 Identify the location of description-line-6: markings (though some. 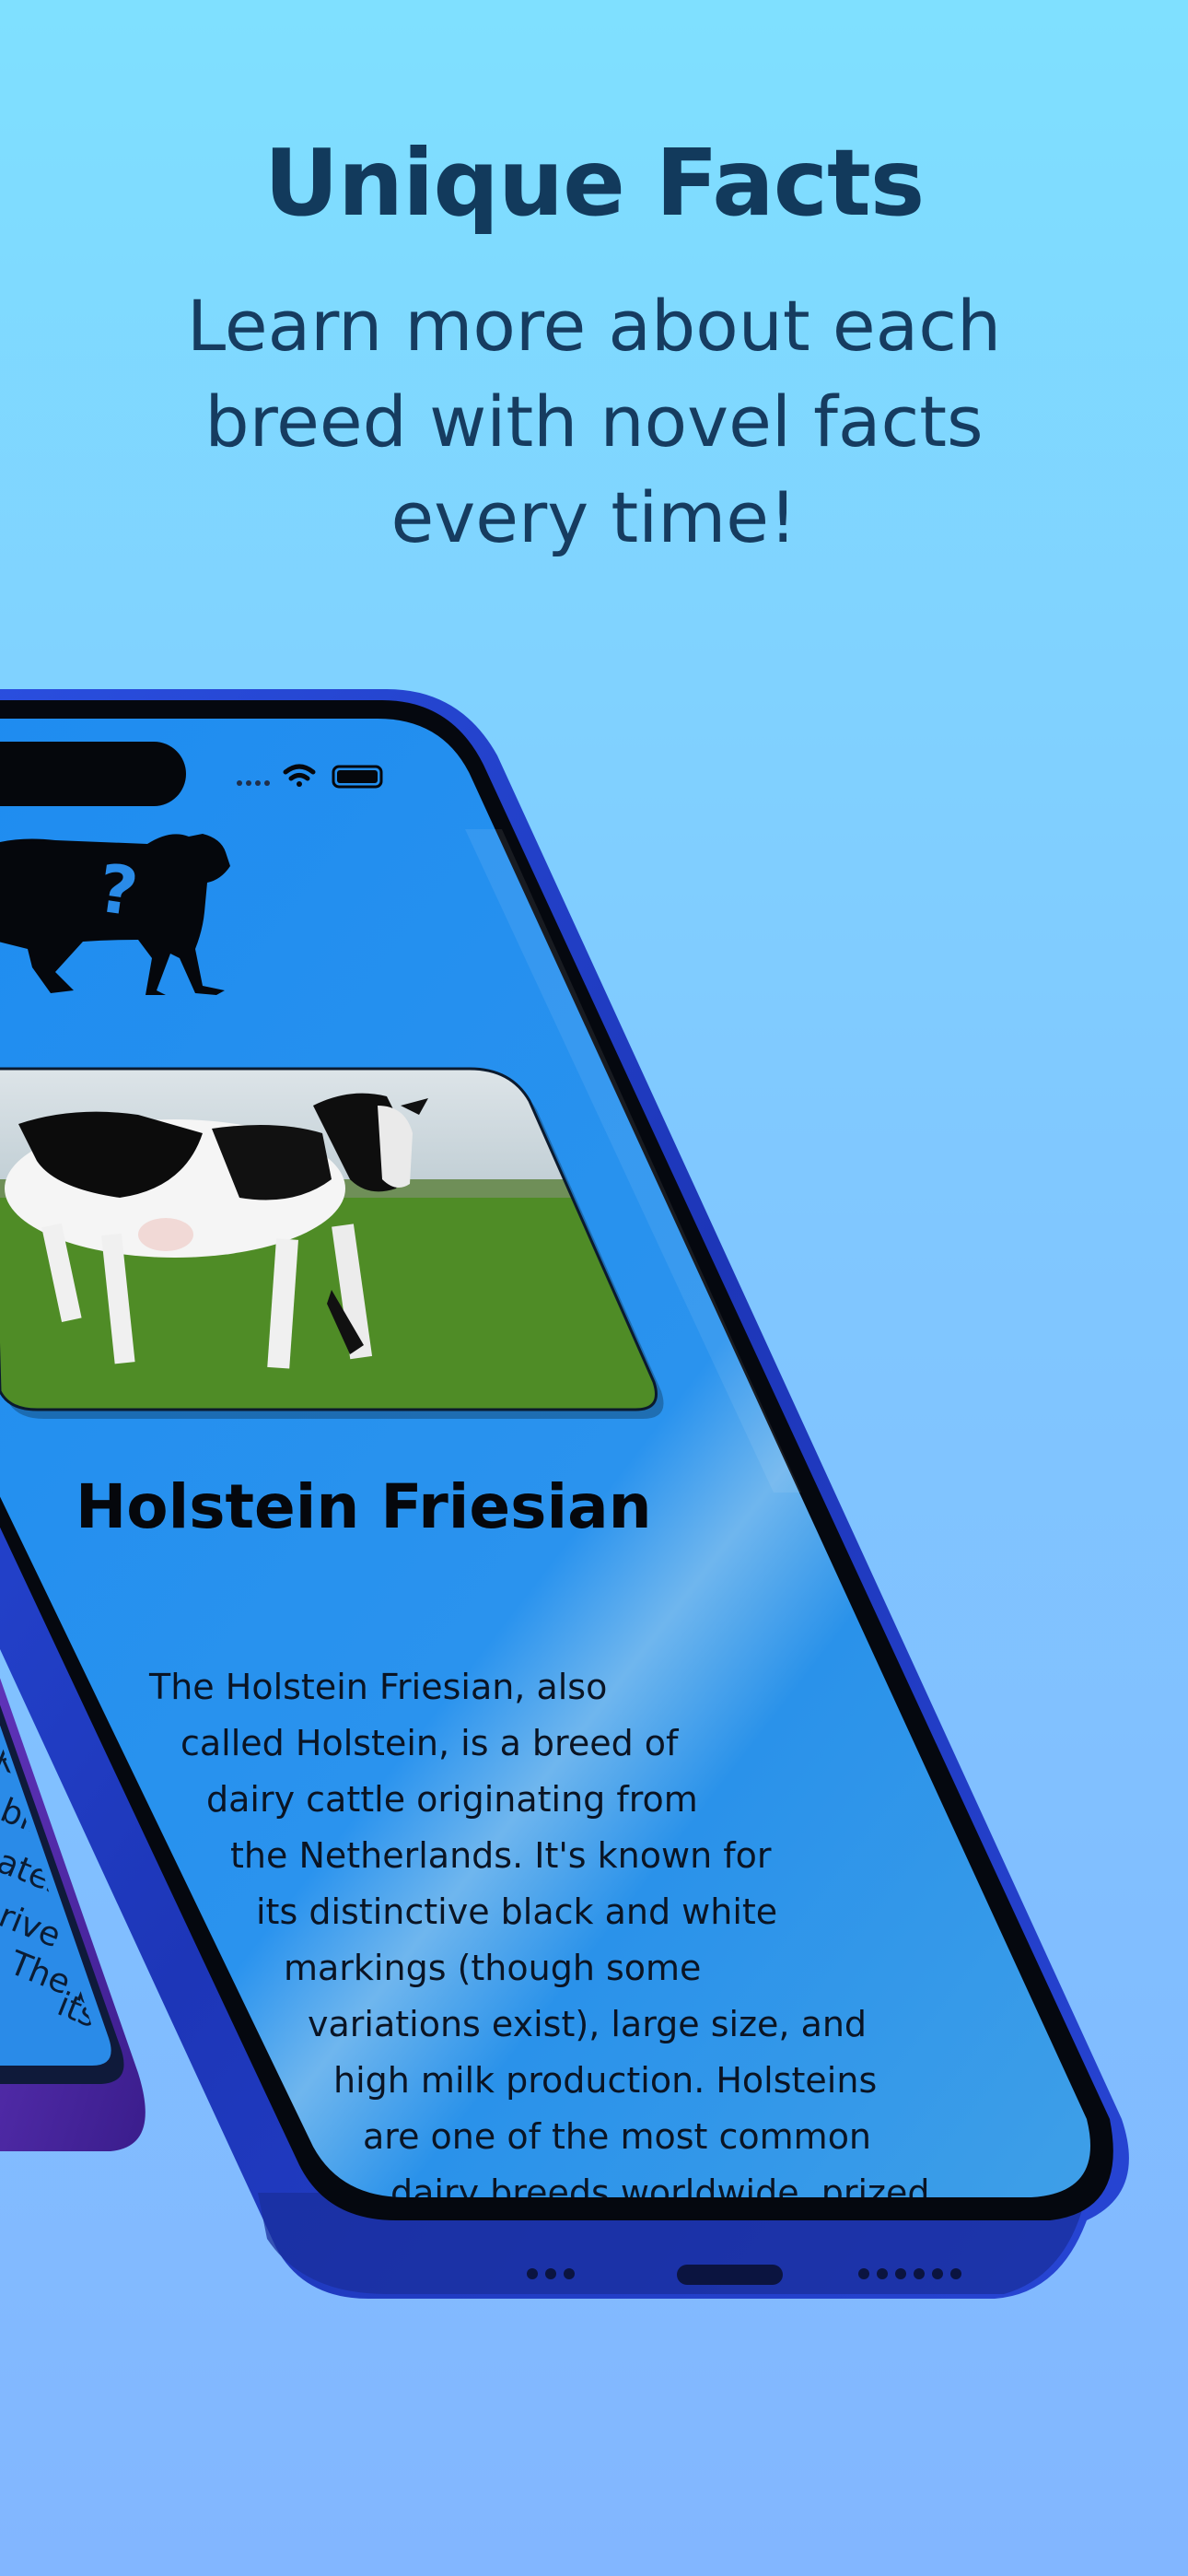
(493, 1968).